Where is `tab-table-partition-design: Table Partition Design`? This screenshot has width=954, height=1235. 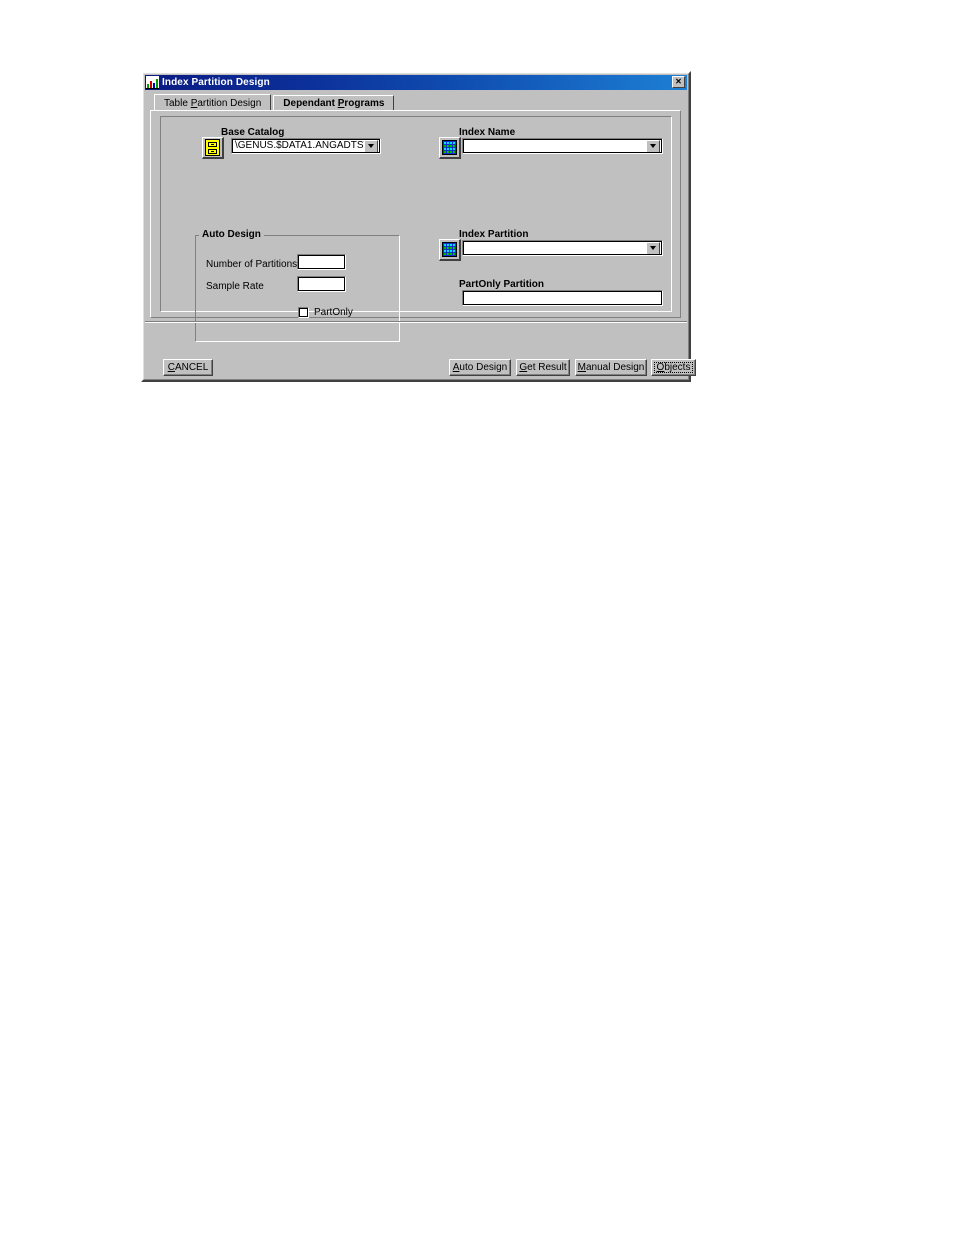
tab-table-partition-design: Table Partition Design is located at coordinates (213, 102).